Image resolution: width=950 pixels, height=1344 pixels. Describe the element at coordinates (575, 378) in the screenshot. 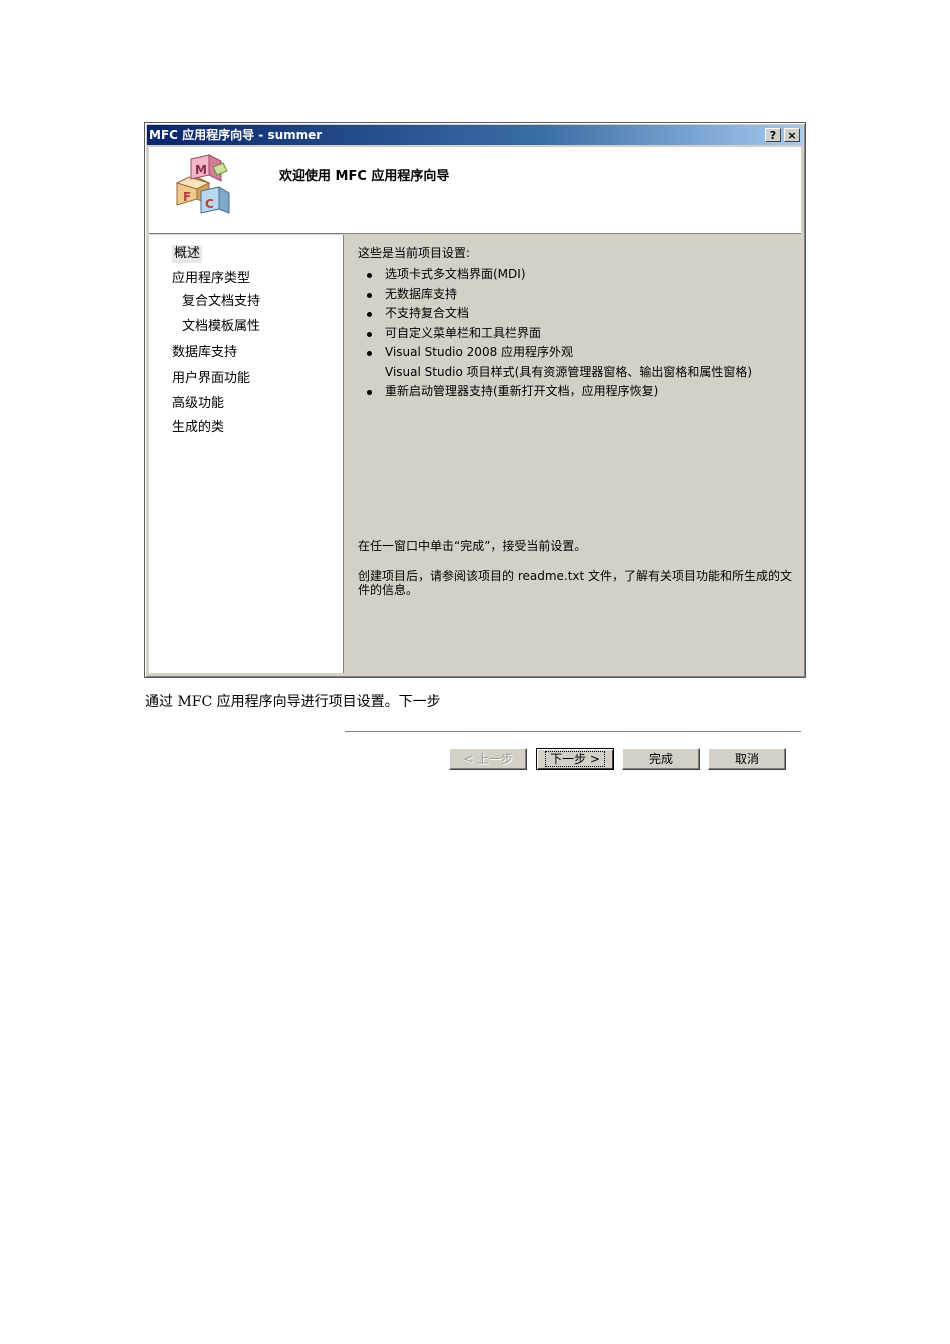

I see `list-item: Visual Studio 项目样式(具有资源管理器窗格、输出窗格和属性窗格)` at that location.